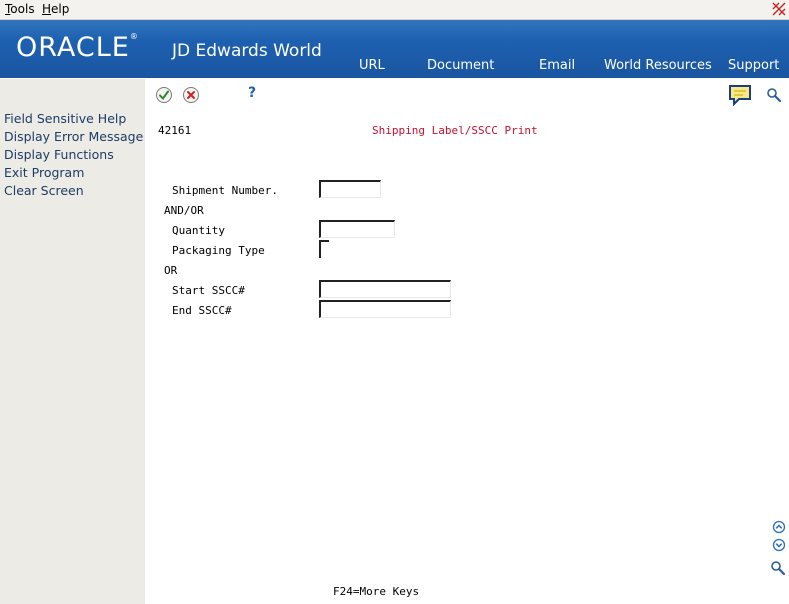  I want to click on page-up-icon, so click(779, 527).